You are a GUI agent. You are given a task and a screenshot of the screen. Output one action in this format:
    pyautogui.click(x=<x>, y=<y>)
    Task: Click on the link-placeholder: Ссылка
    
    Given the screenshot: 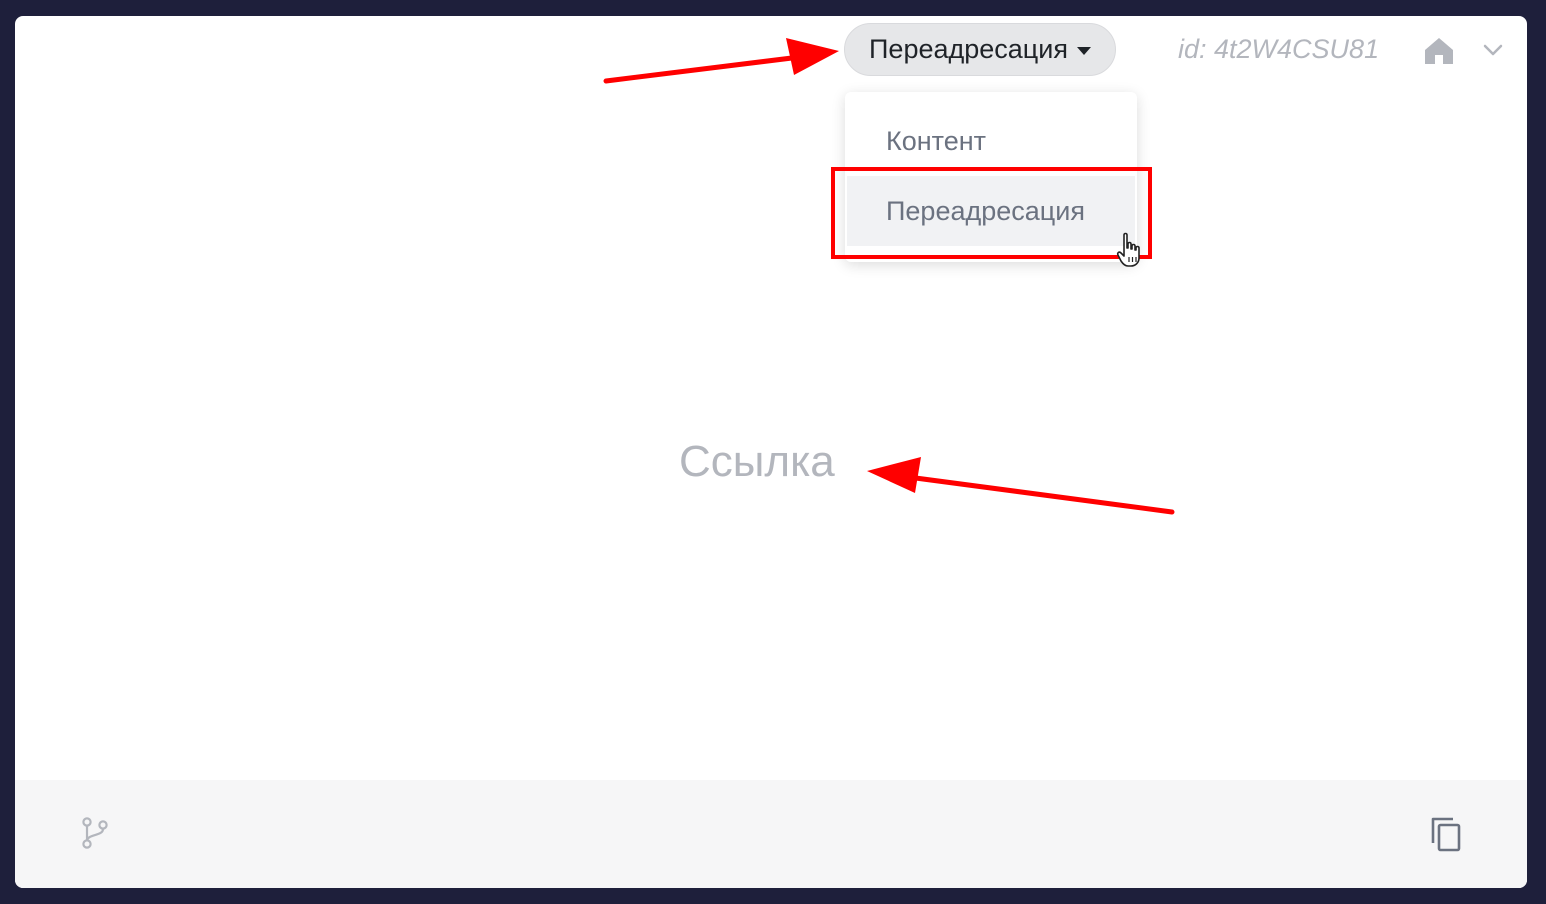 What is the action you would take?
    pyautogui.click(x=757, y=462)
    